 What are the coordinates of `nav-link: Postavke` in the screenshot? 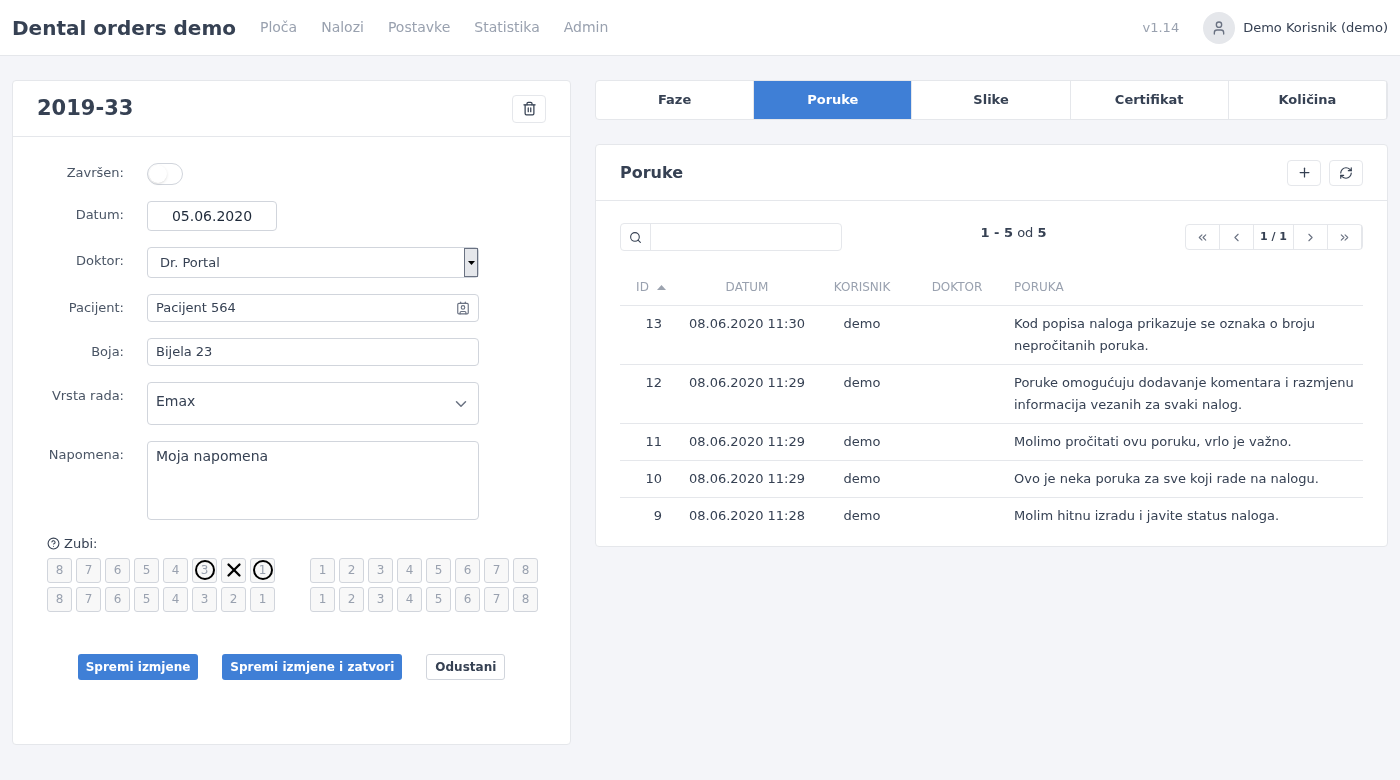 It's located at (419, 27).